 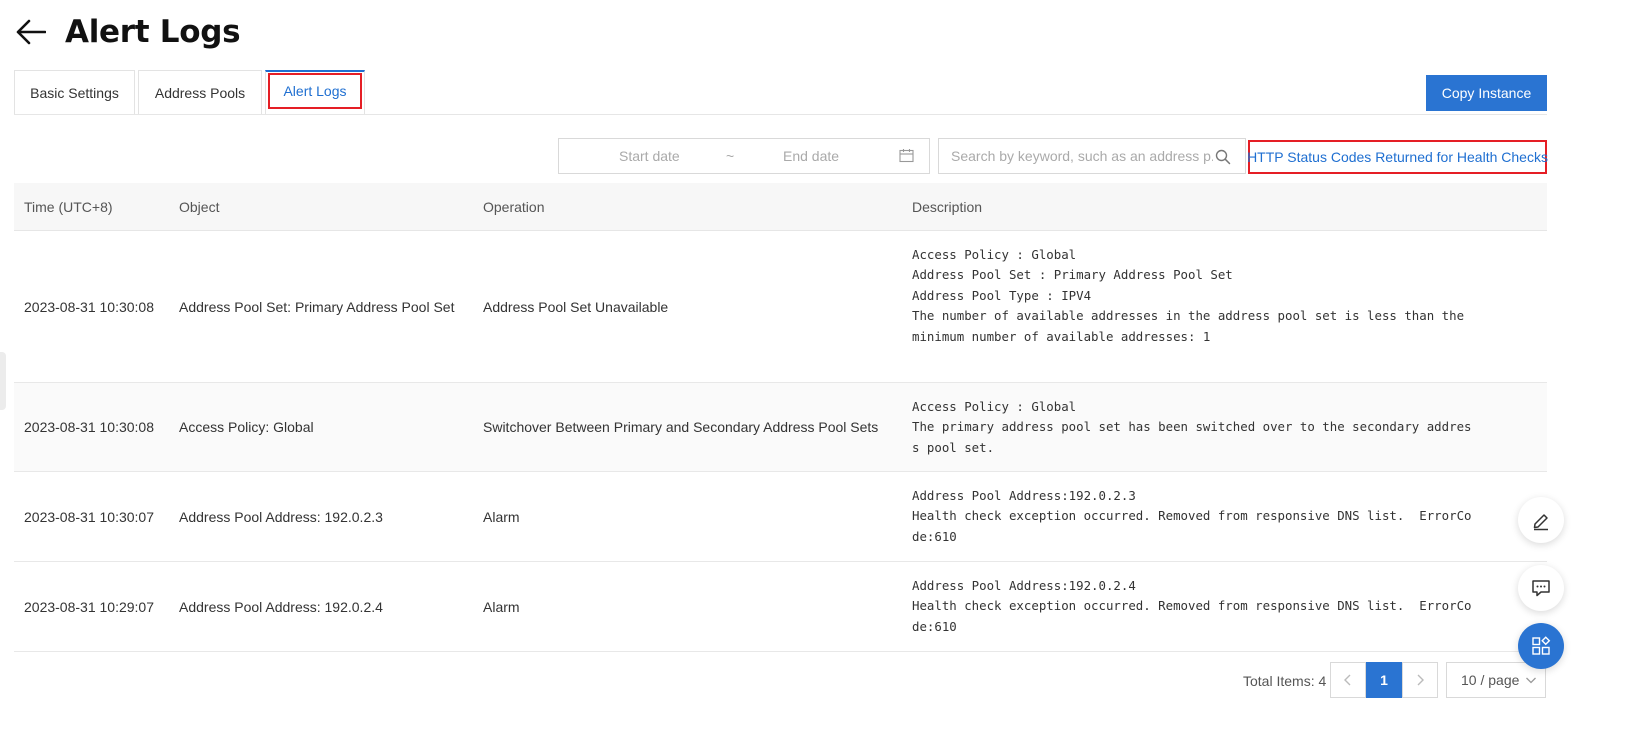 I want to click on tab-alert-logs: Alert Logs, so click(x=315, y=92).